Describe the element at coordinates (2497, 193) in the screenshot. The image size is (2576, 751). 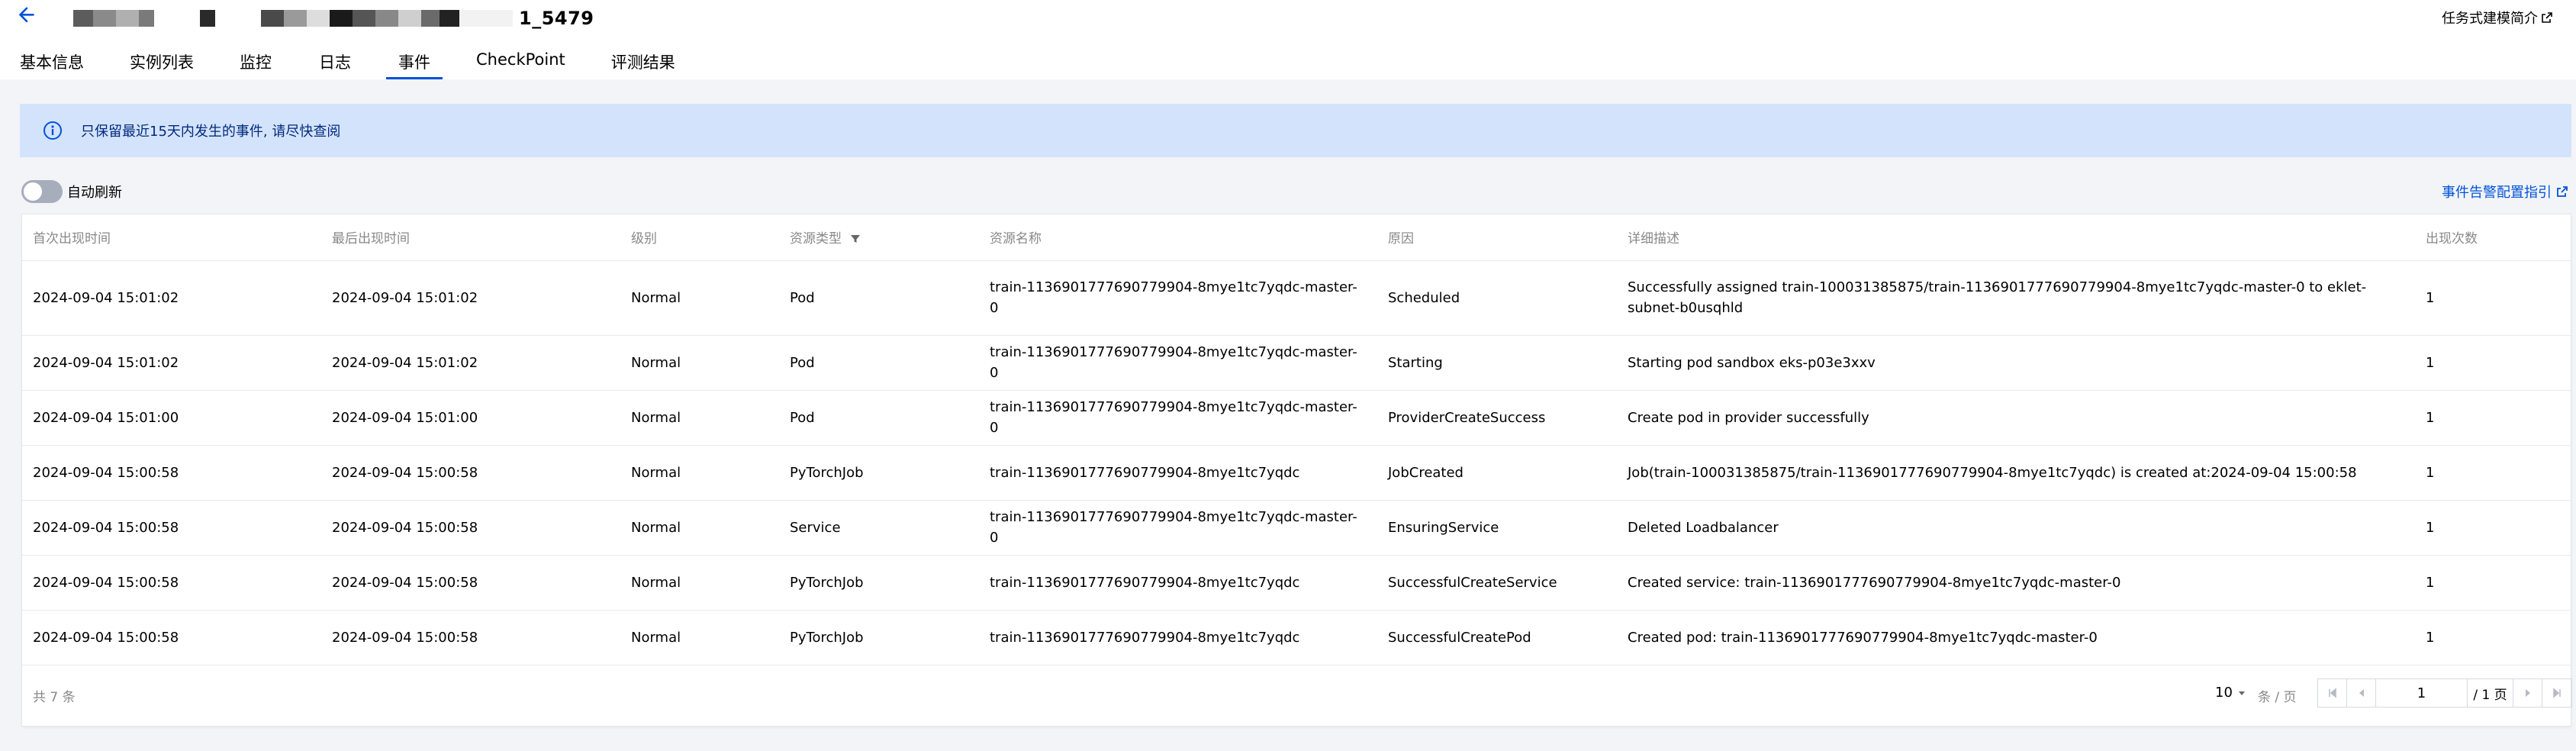
I see `alarm-guide-label: 事件告警配置指引` at that location.